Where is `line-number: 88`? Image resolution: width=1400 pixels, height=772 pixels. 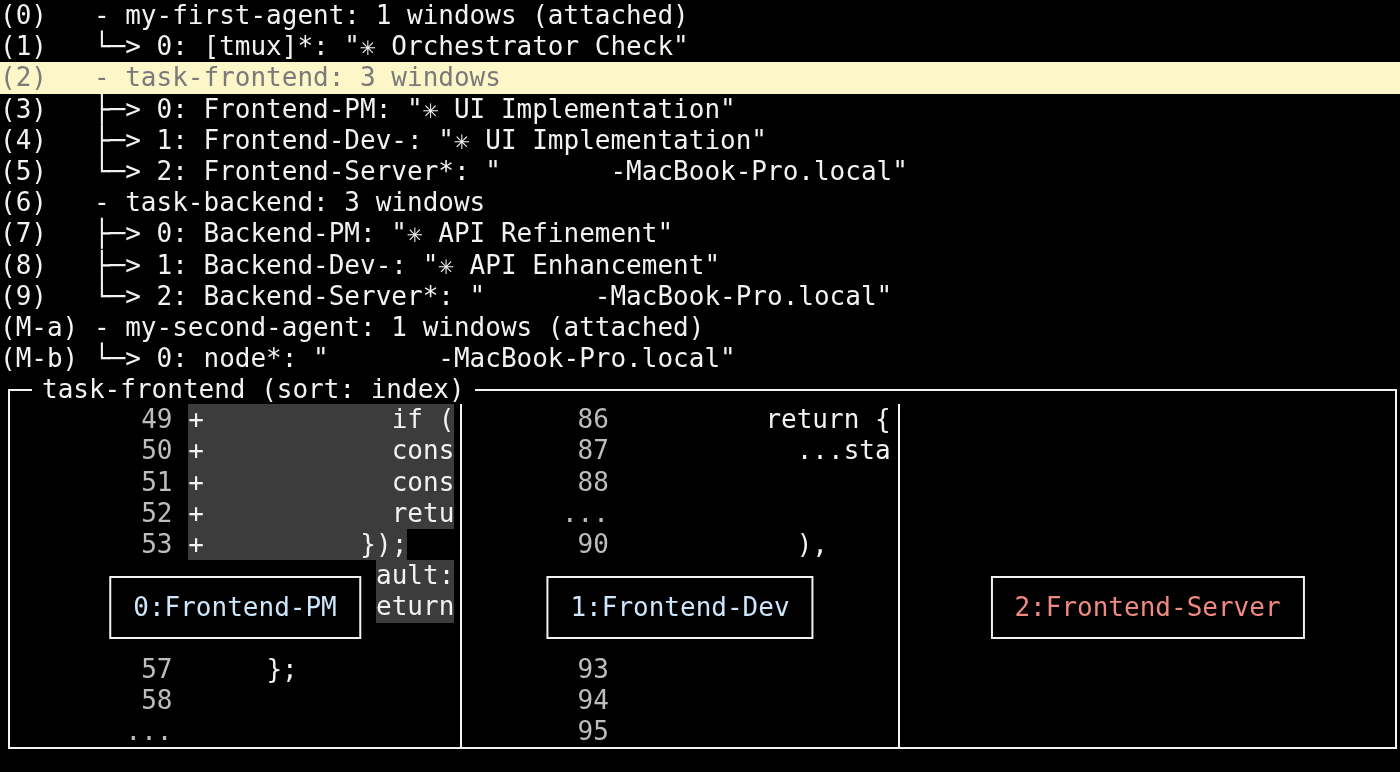
line-number: 88 is located at coordinates (592, 482).